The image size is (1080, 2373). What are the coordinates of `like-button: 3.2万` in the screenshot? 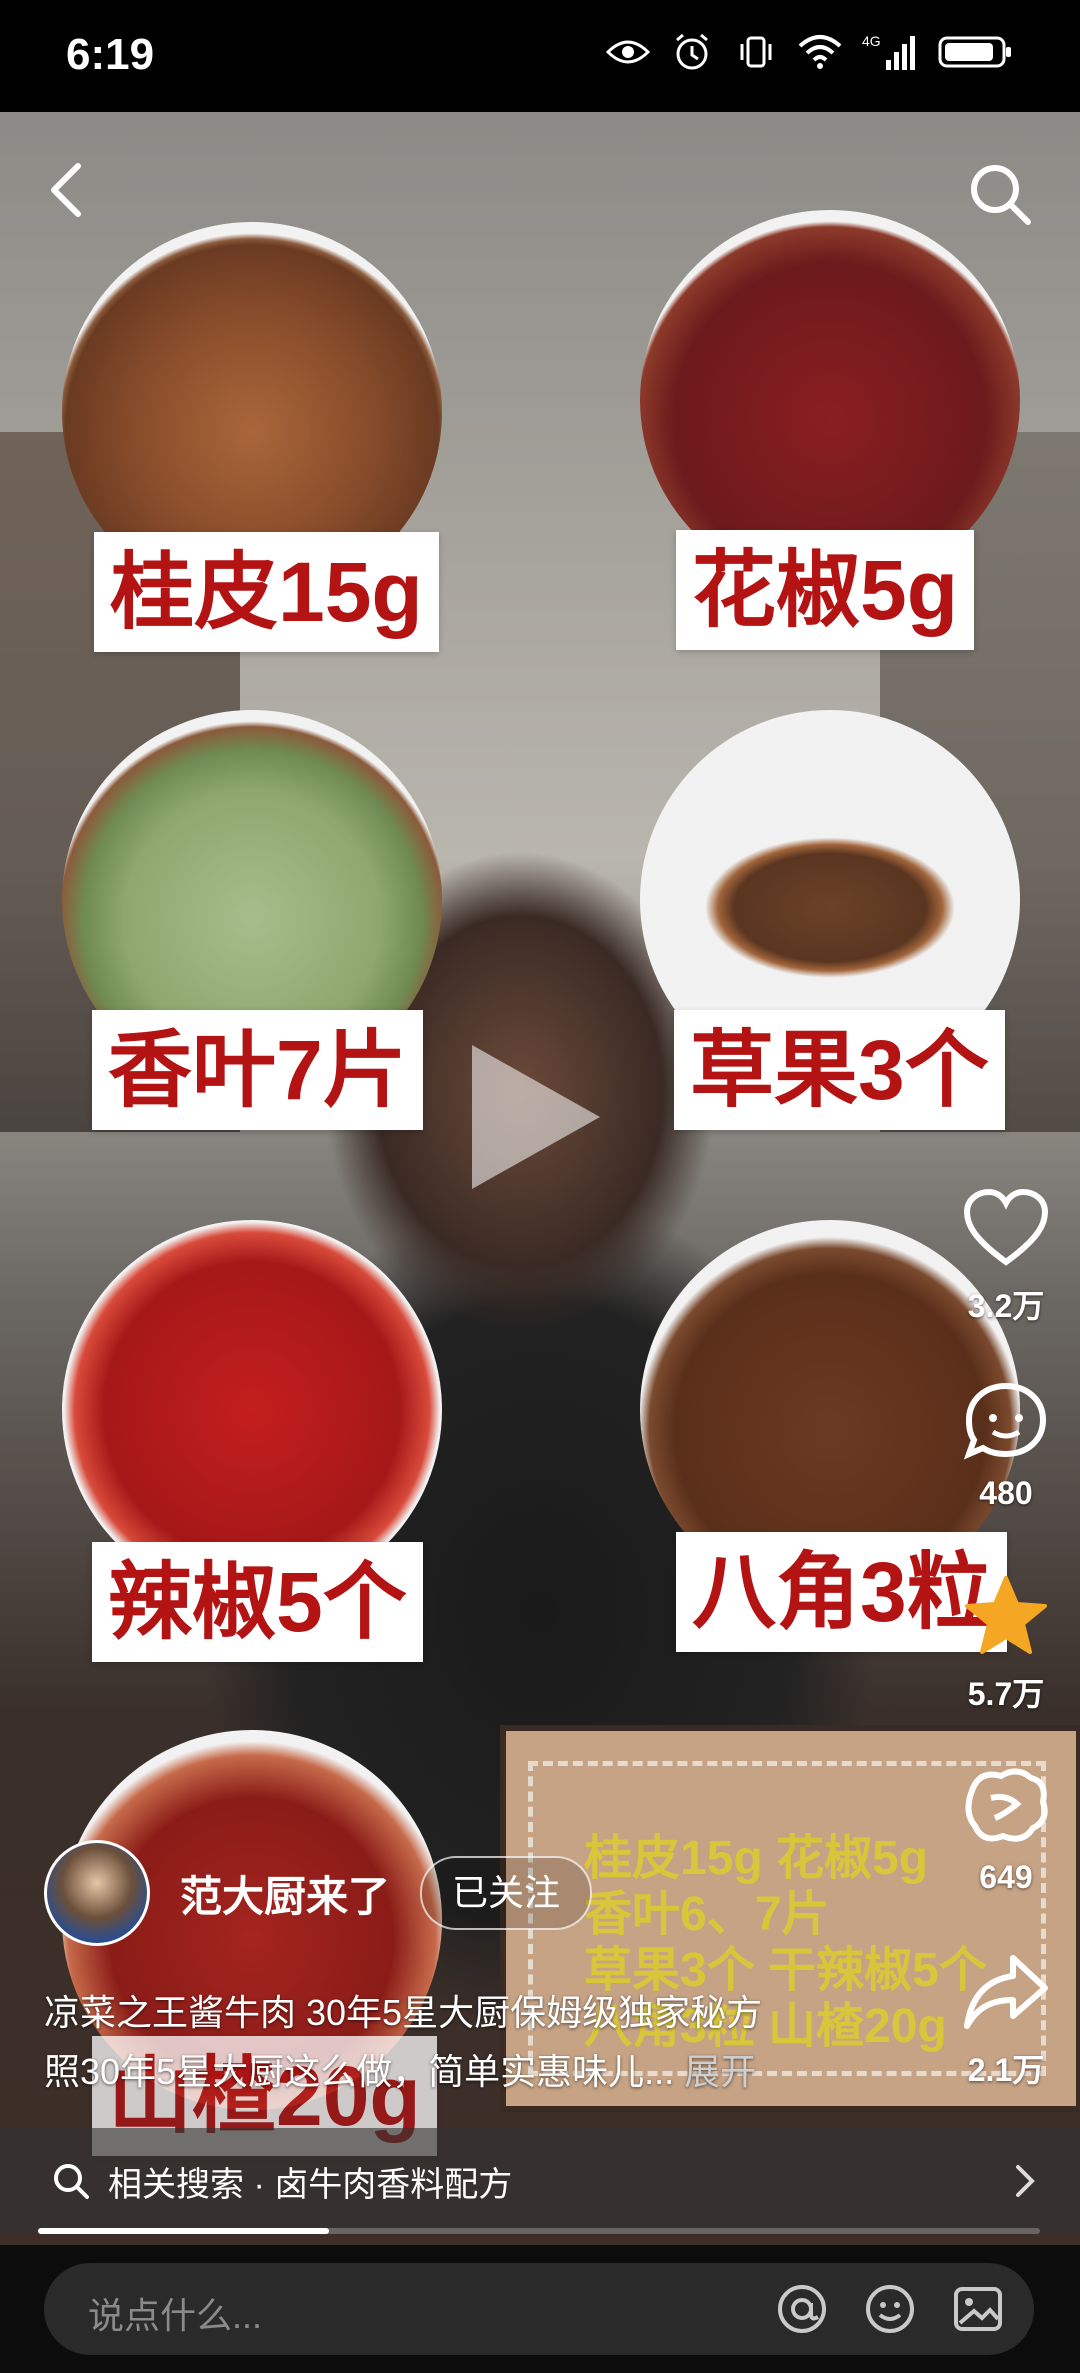 It's located at (1006, 1257).